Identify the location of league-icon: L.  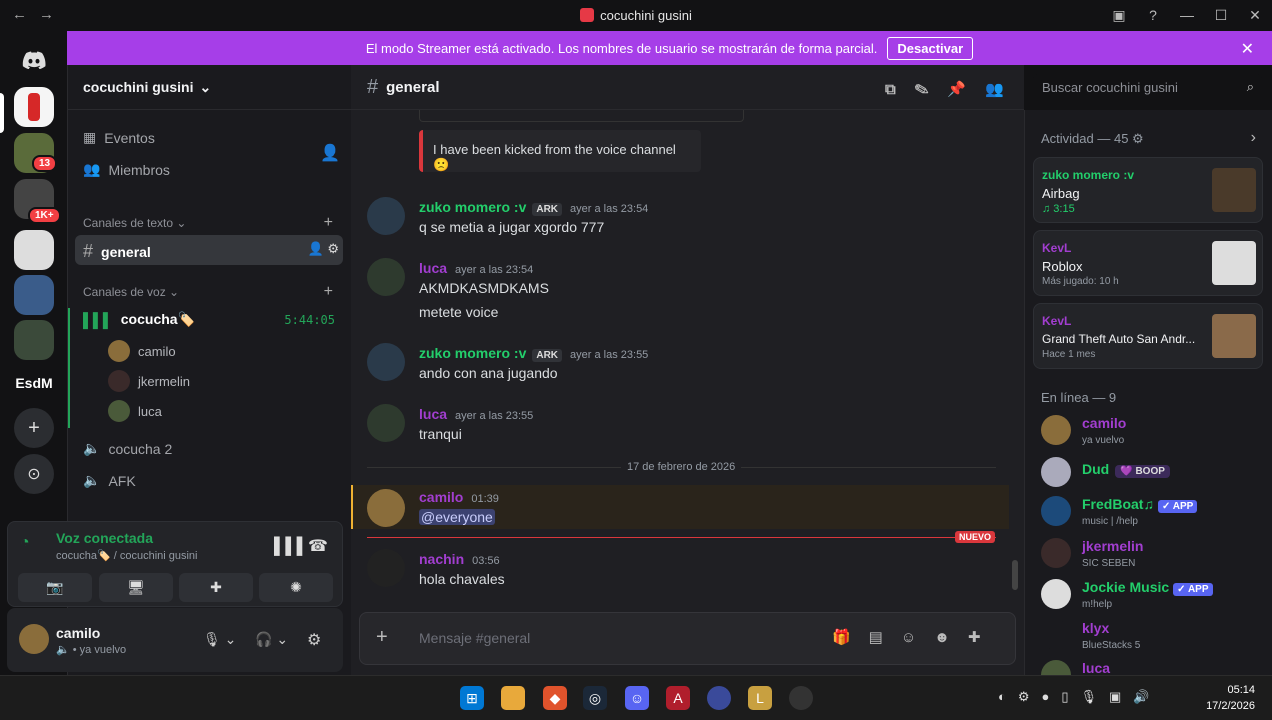
(760, 698).